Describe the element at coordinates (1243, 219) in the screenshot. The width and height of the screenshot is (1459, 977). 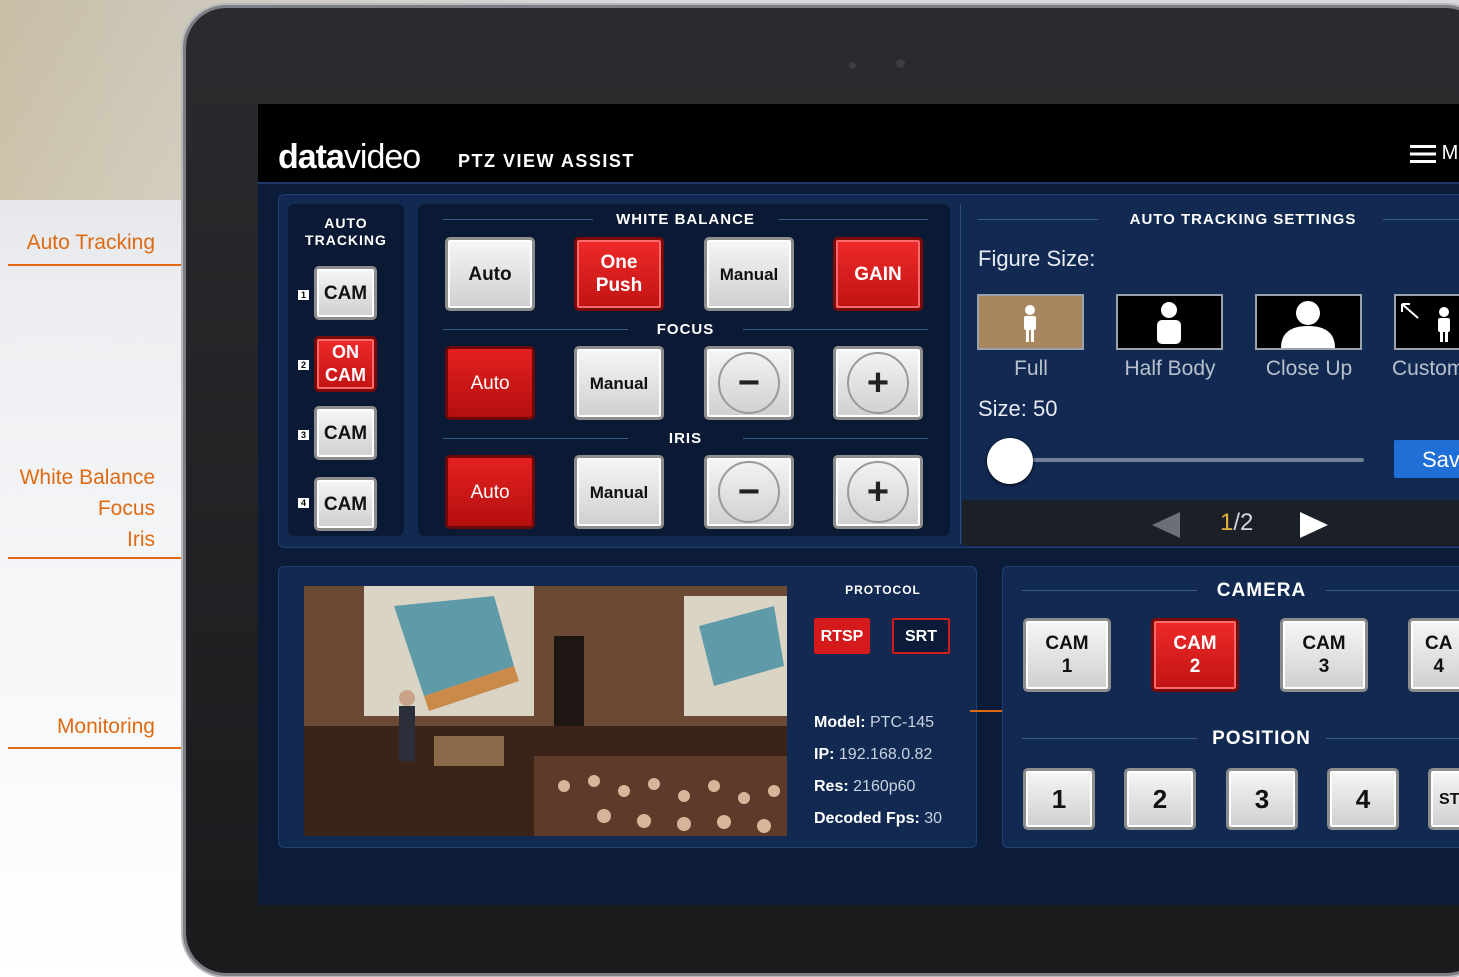
I see `auto-tracking-settings-title: AUTO TRACKING SETTINGS` at that location.